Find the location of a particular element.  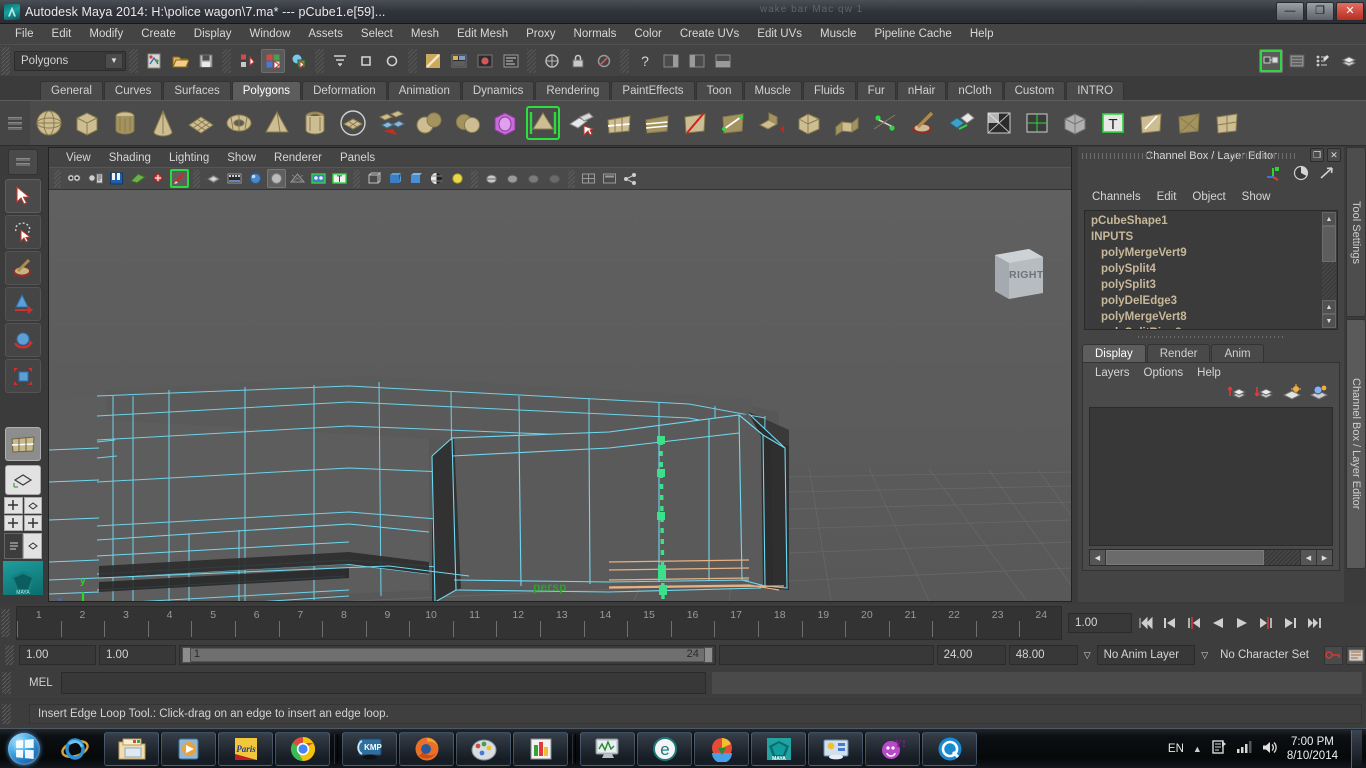

taskbar-internet-download-manager-icon is located at coordinates (721, 748).